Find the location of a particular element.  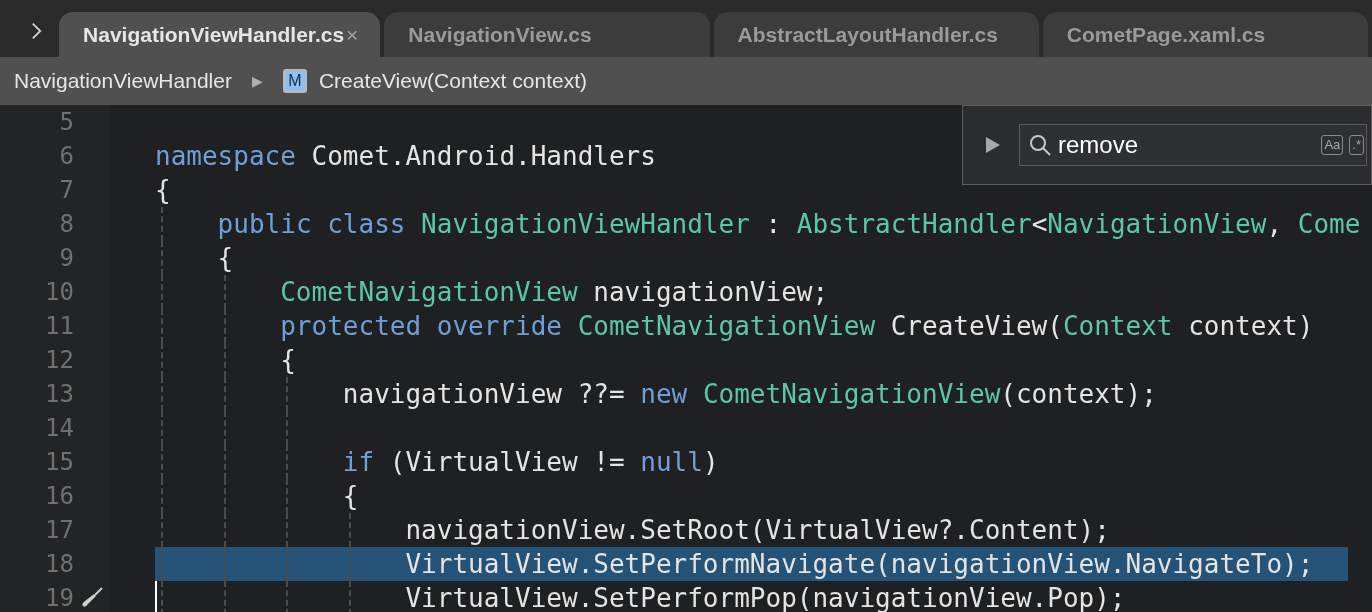

line-number: 10 is located at coordinates (59, 292).